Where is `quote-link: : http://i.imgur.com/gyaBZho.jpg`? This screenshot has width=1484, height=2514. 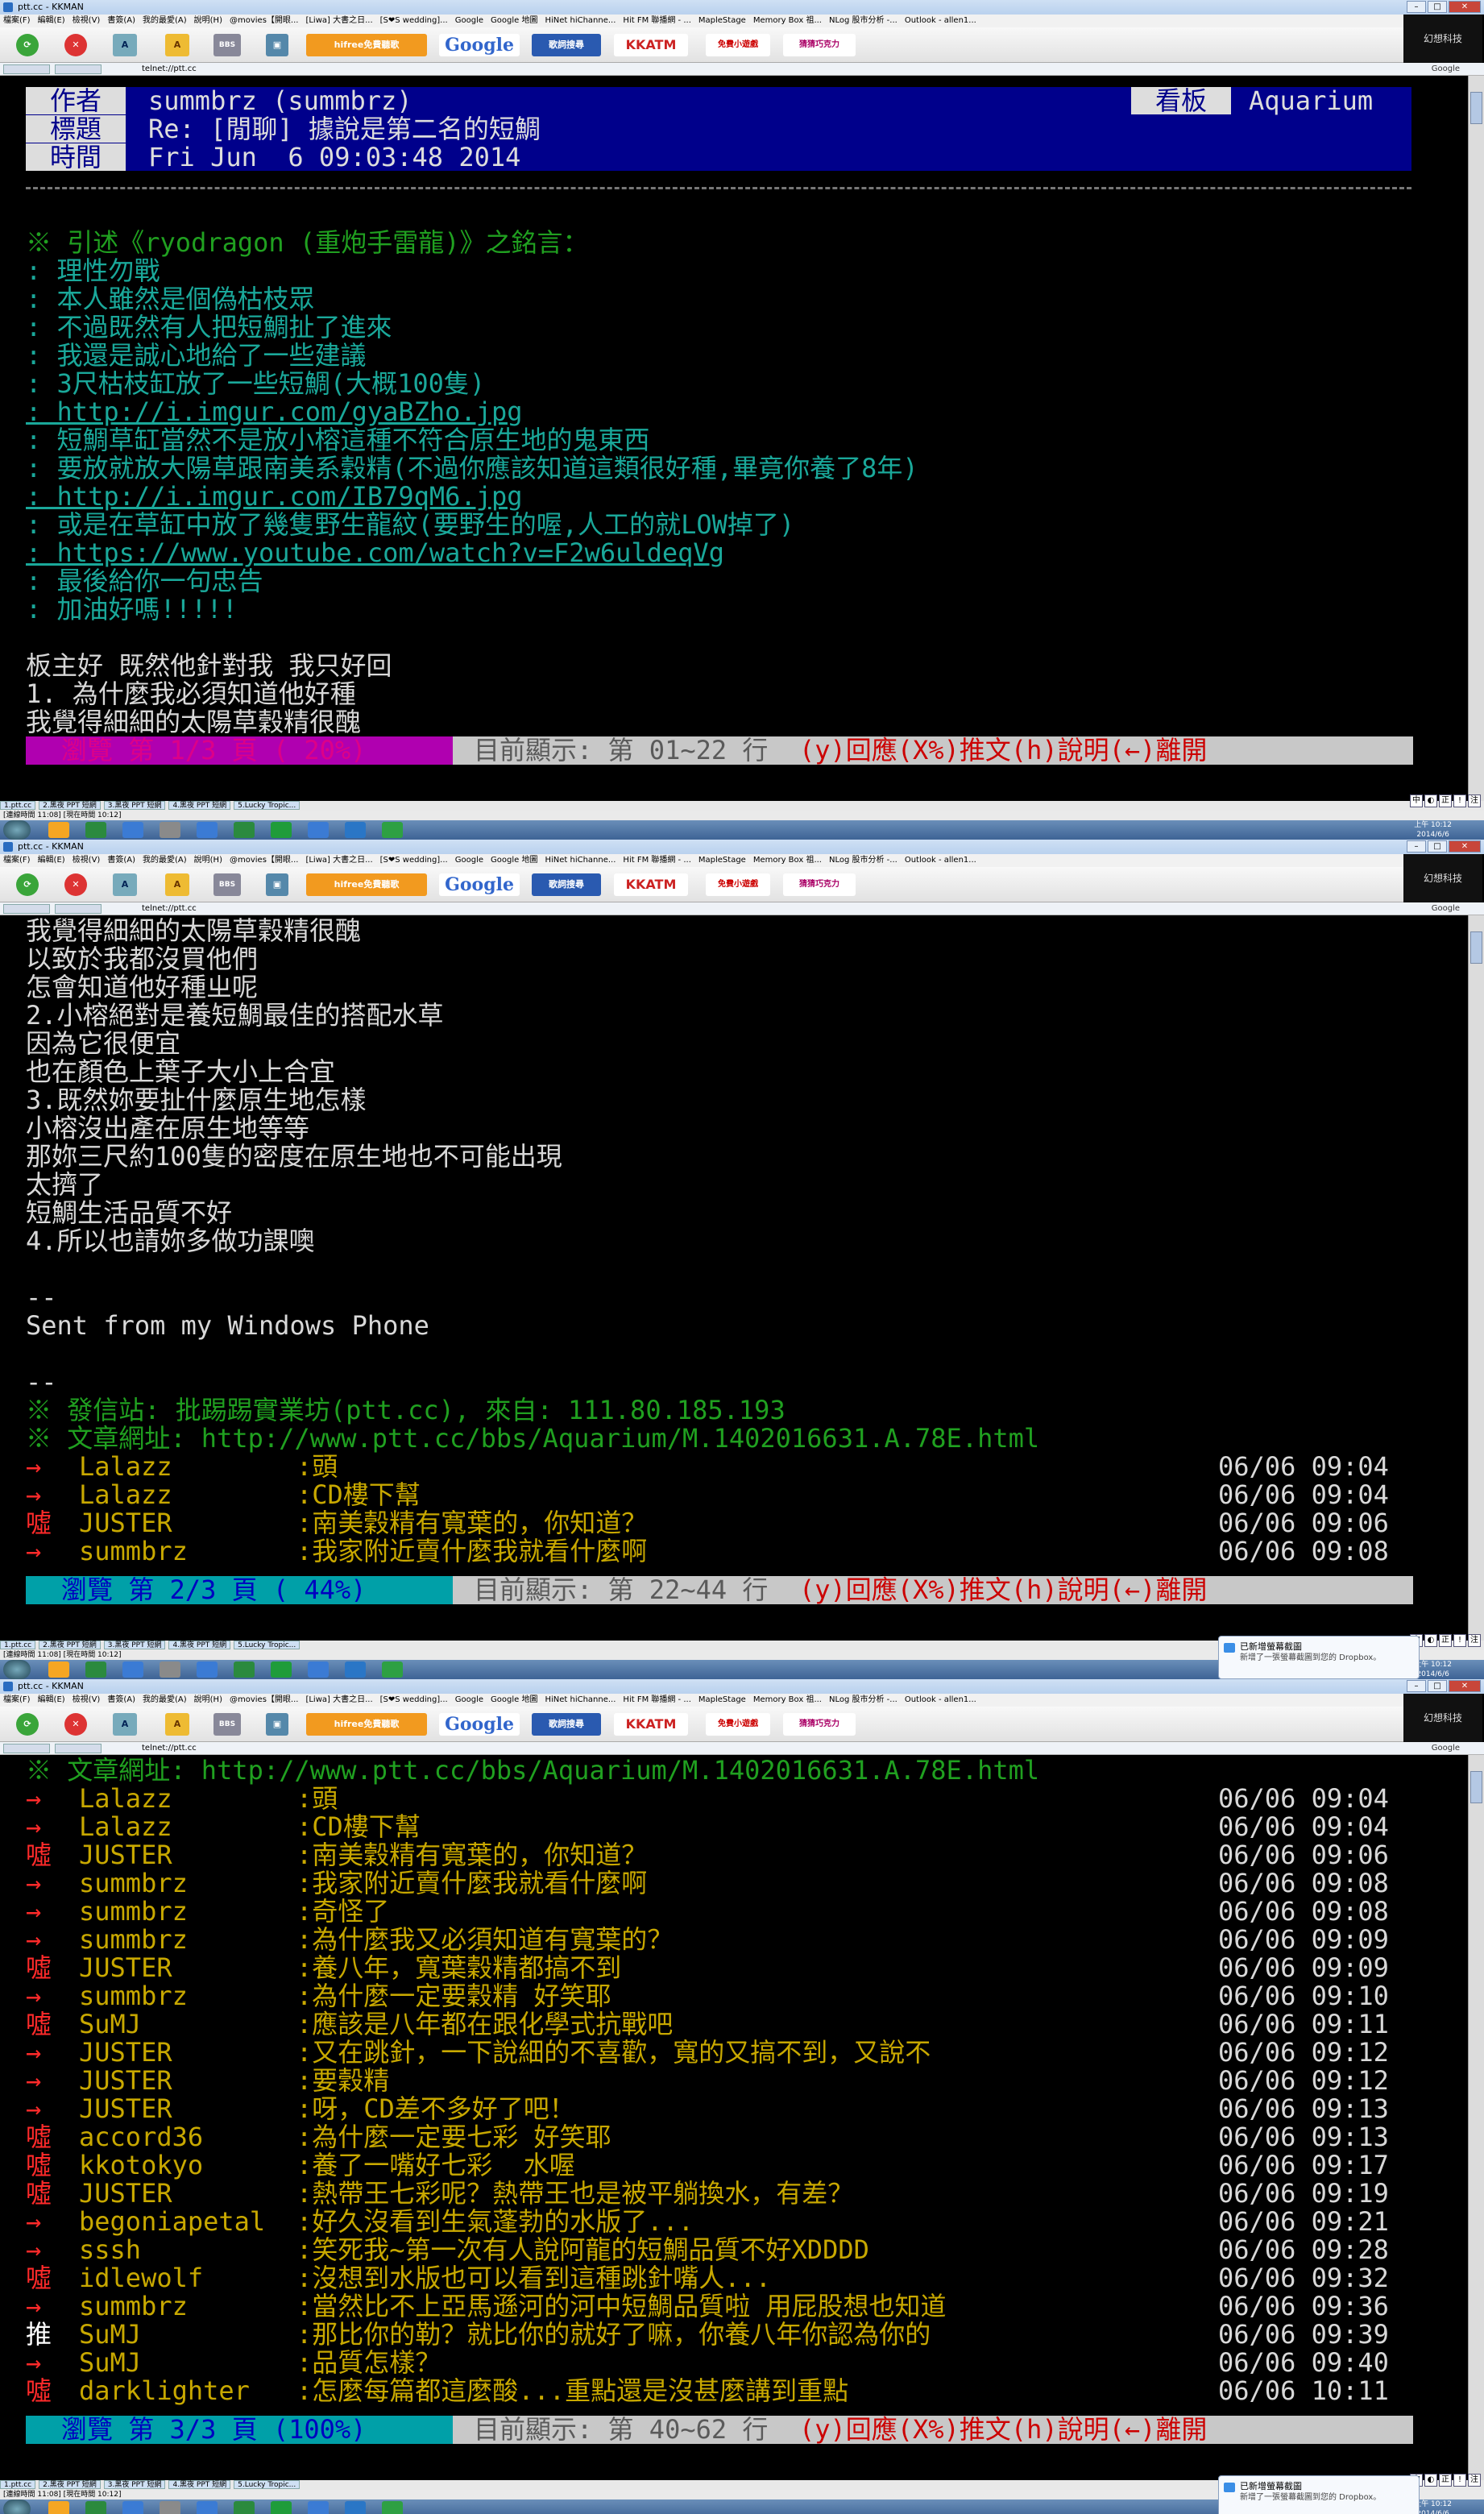
quote-link: : http://i.imgur.com/gyaBZho.jpg is located at coordinates (274, 412).